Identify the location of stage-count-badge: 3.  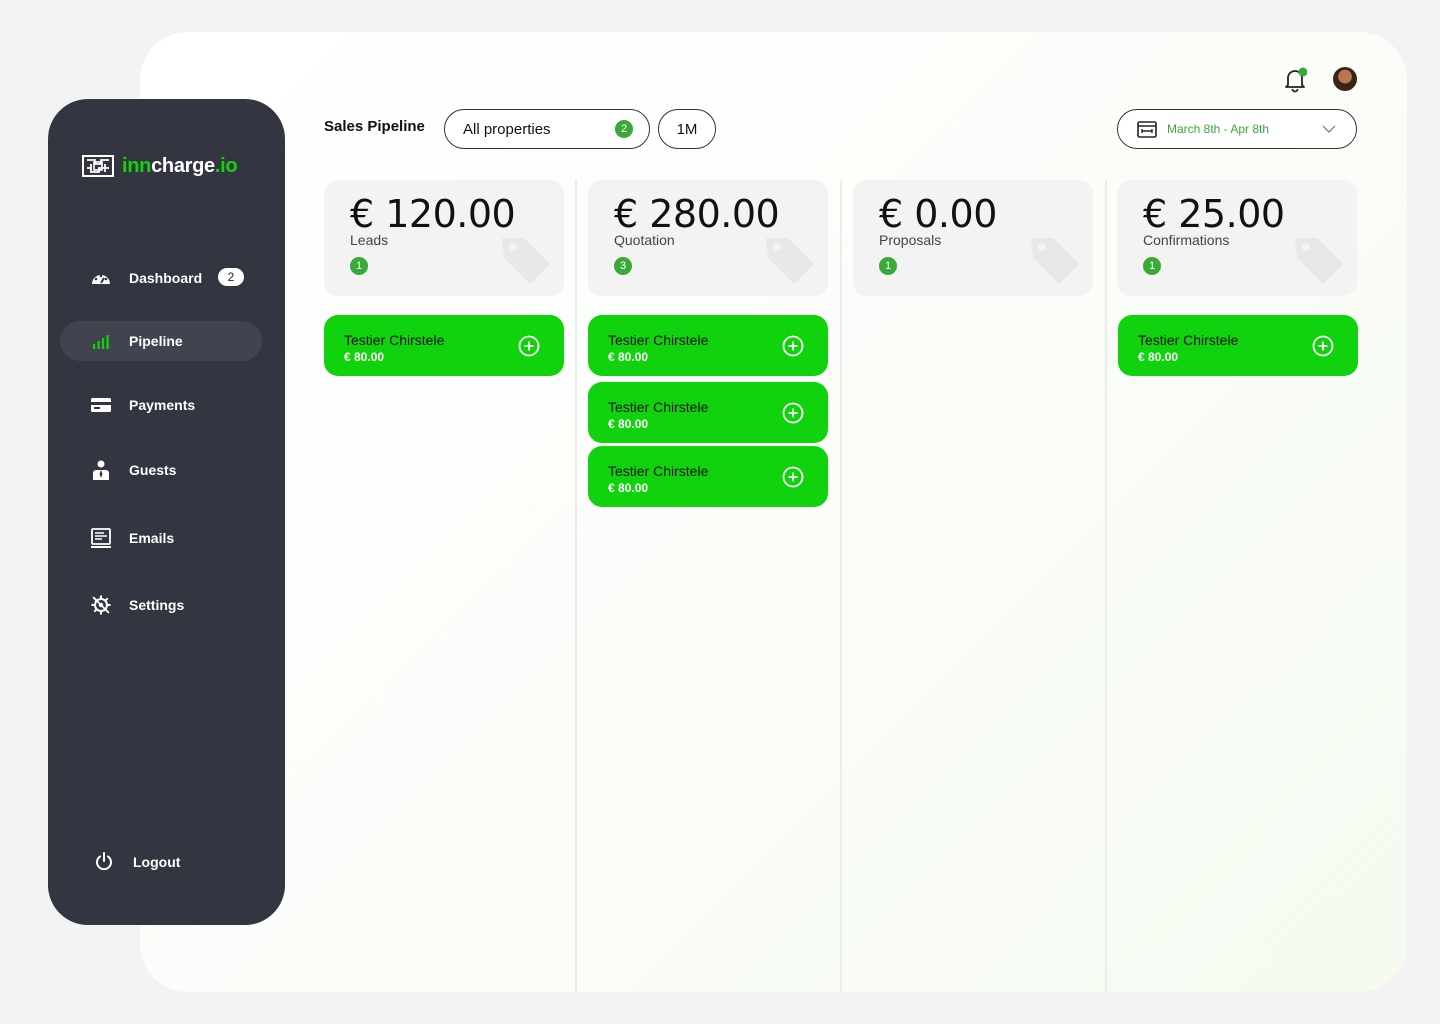
(623, 266).